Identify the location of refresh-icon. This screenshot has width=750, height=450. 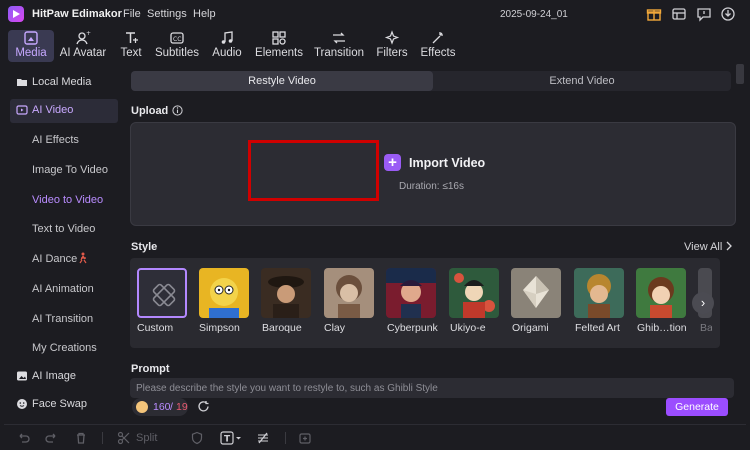
(203, 406).